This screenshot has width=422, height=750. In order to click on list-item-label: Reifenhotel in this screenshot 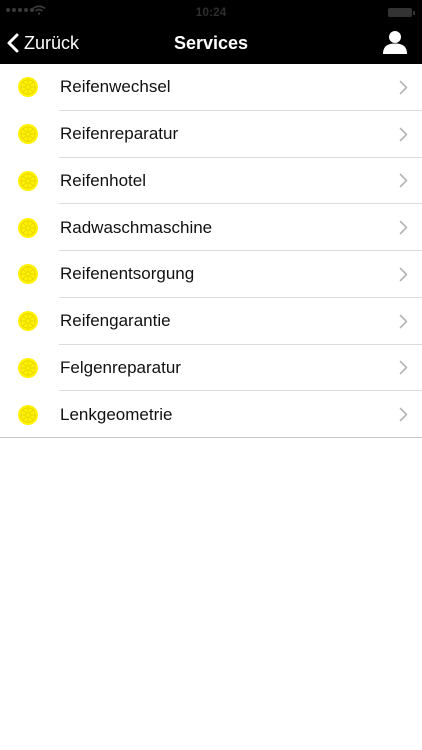, I will do `click(103, 180)`.